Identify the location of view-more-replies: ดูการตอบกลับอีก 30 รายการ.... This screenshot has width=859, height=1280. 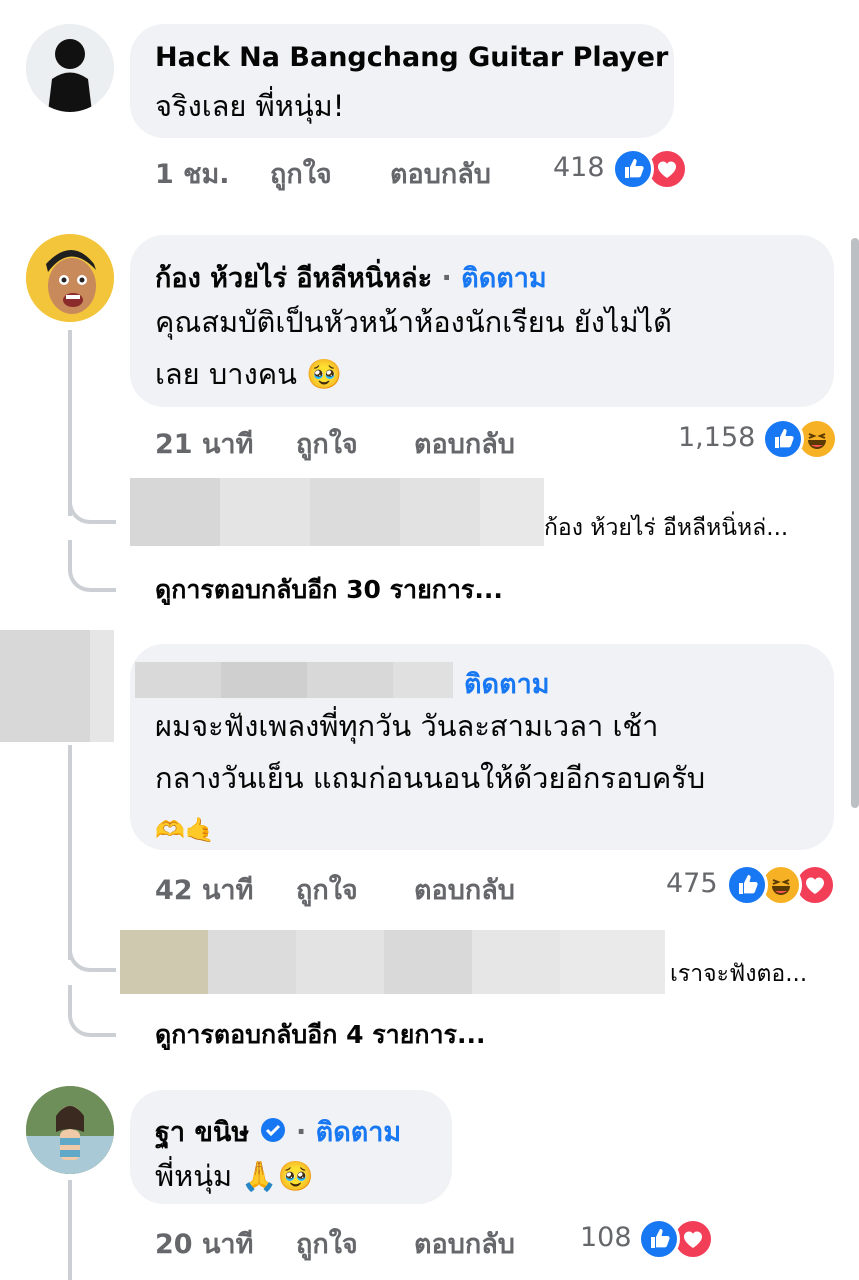
(329, 590).